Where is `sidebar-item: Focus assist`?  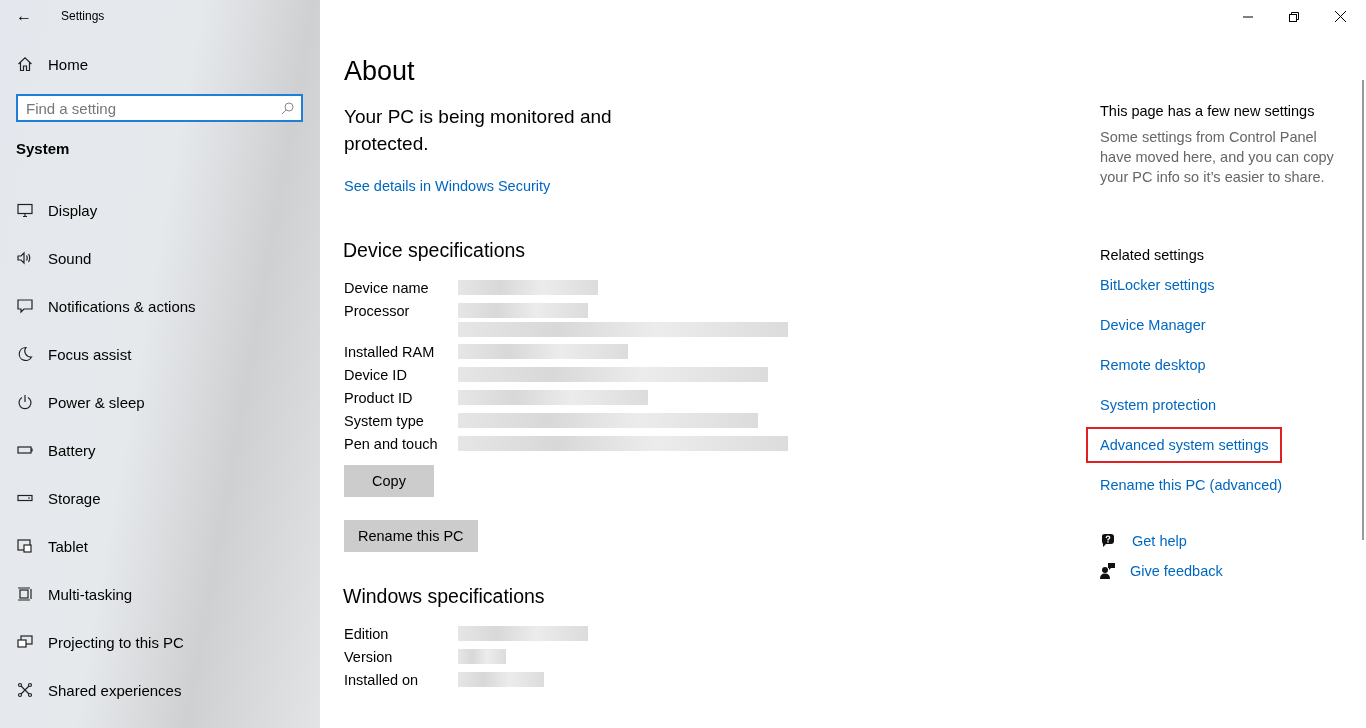
sidebar-item: Focus assist is located at coordinates (160, 354).